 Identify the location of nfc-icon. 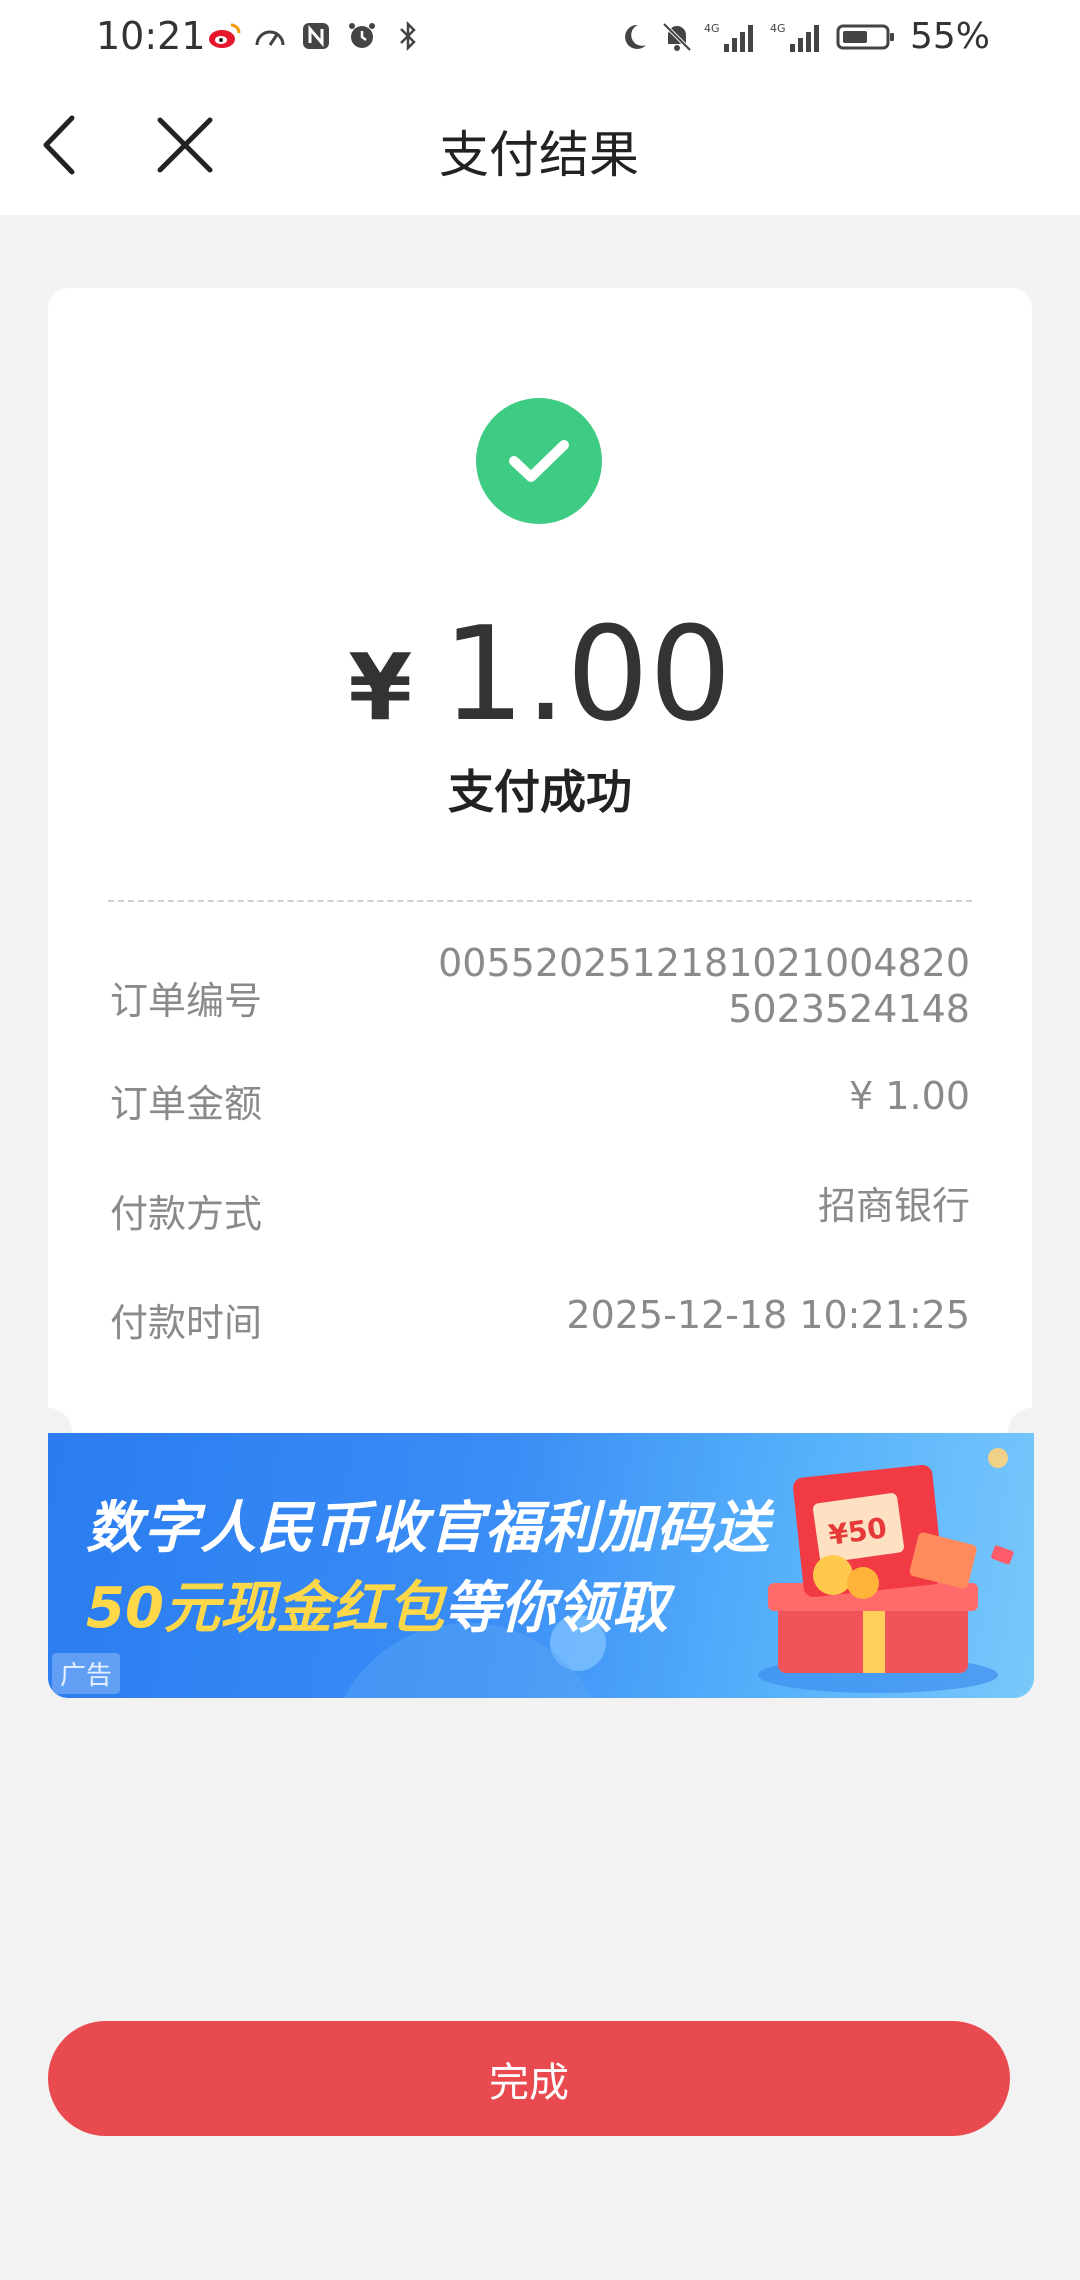
(316, 36).